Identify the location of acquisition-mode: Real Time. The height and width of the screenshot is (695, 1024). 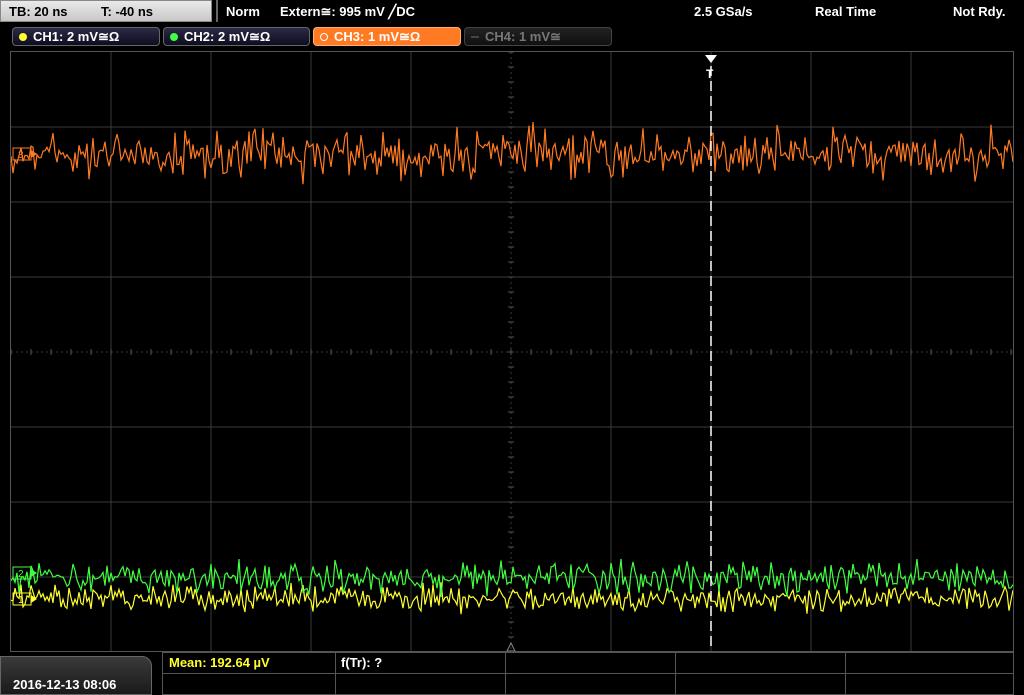
(845, 11).